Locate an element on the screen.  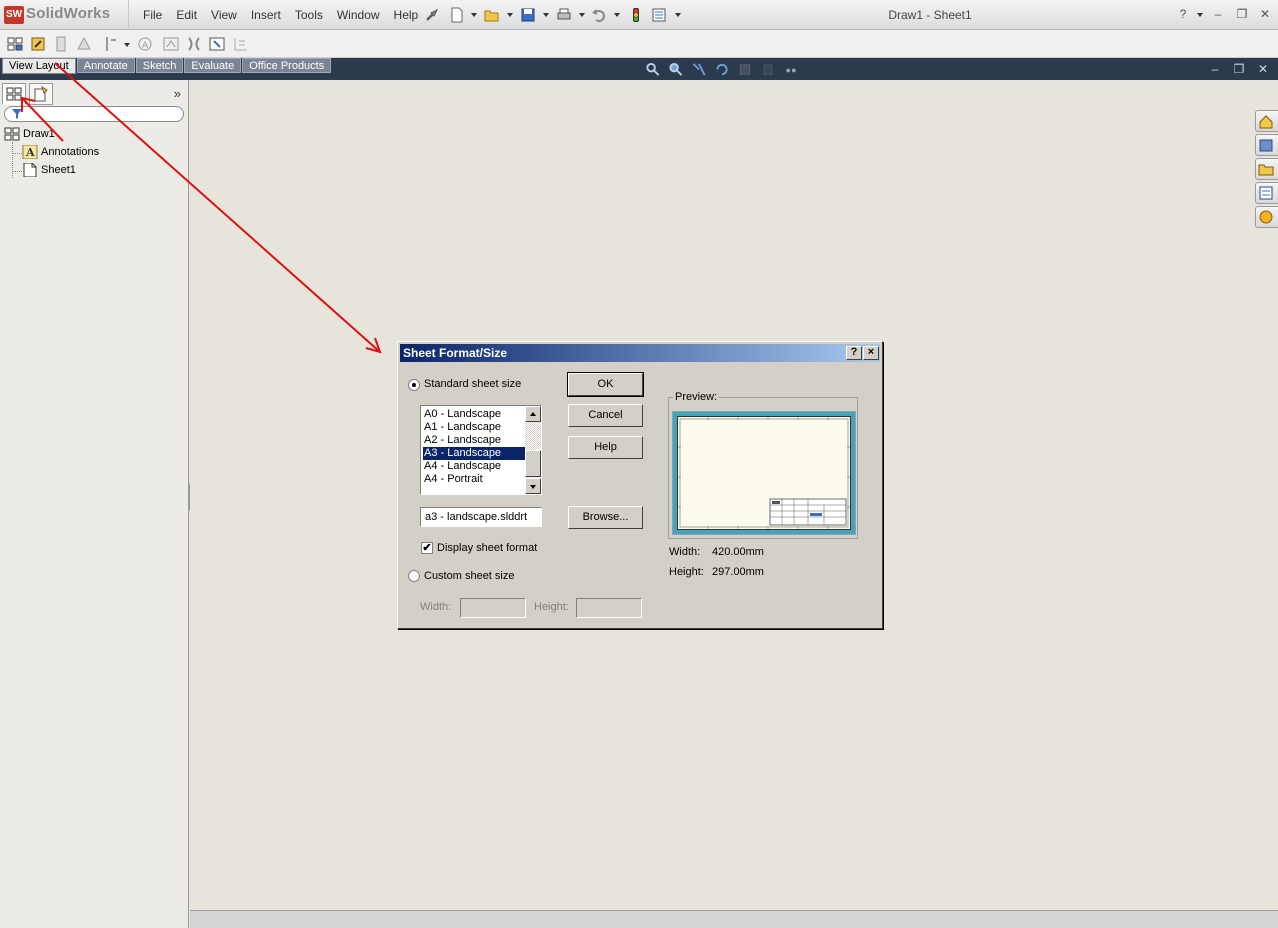
close-window-icon: ✕ is located at coordinates (1265, 14).